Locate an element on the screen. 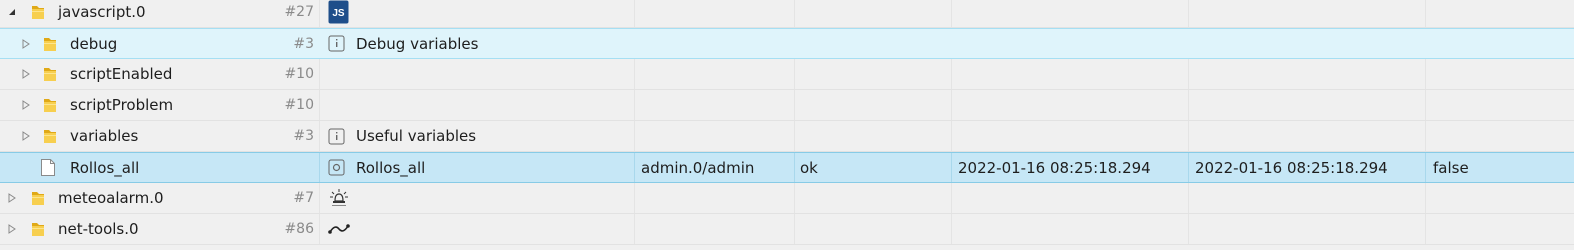 The height and width of the screenshot is (250, 1574). child-count: #7 is located at coordinates (303, 198).